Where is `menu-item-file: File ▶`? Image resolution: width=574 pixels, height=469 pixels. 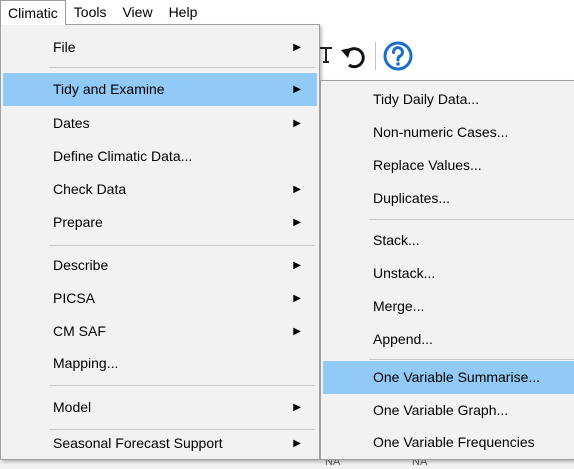
menu-item-file: File ▶ is located at coordinates (160, 47).